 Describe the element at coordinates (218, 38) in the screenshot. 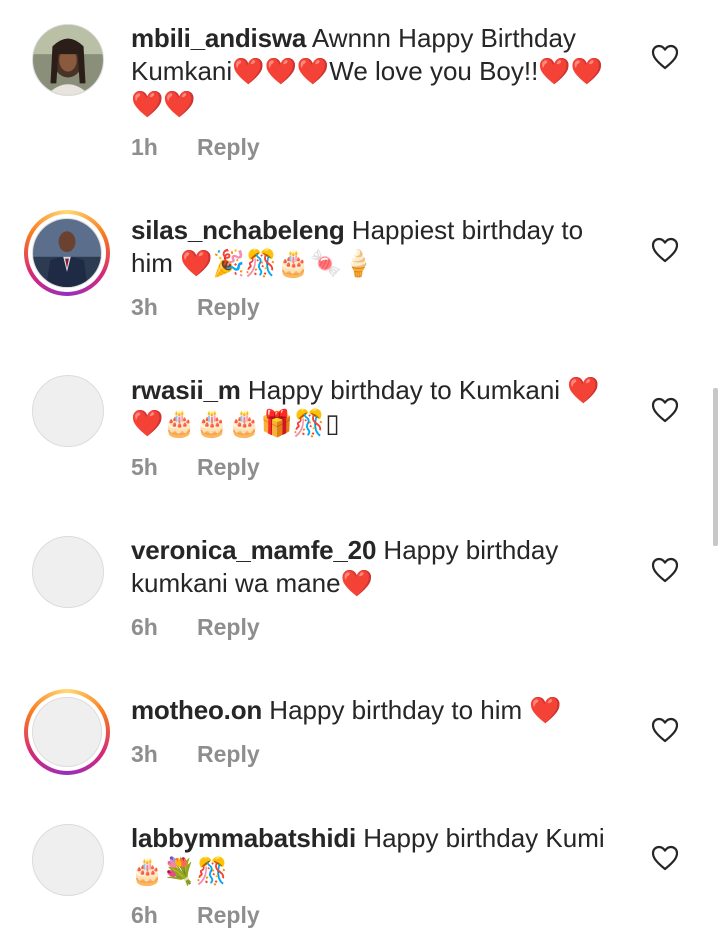

I see `comment-username: mbili_andiswa` at that location.